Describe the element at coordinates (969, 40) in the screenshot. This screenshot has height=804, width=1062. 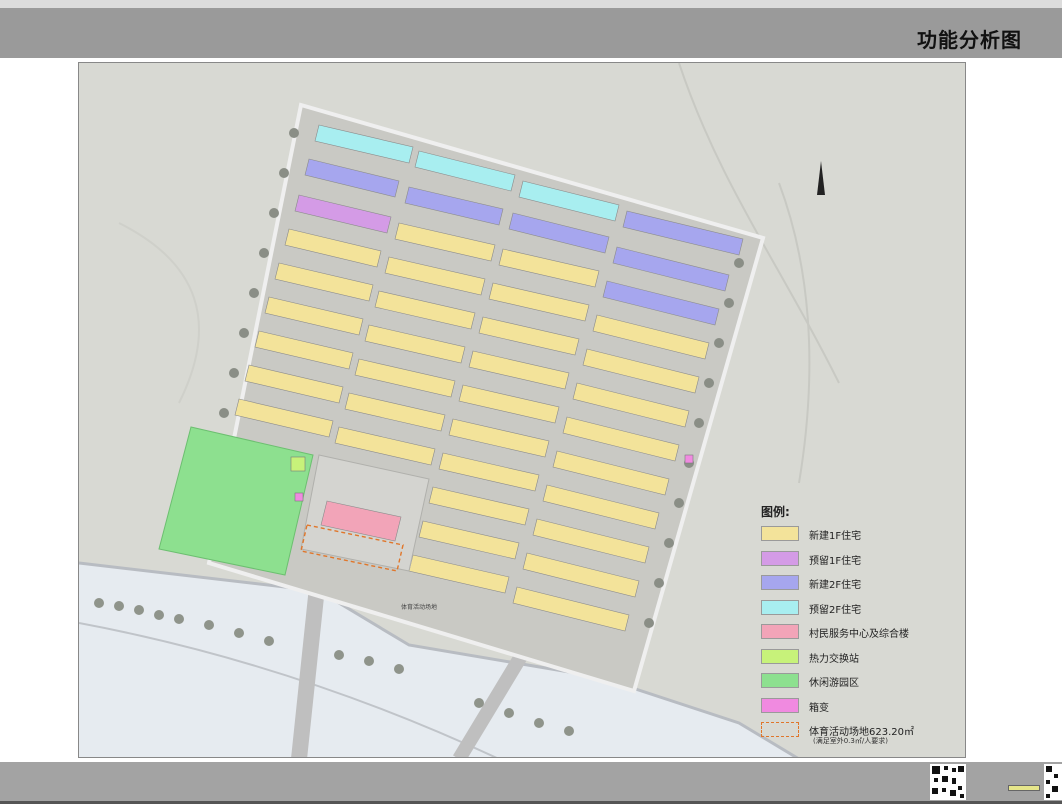
I see `page-title: 功能分析图` at that location.